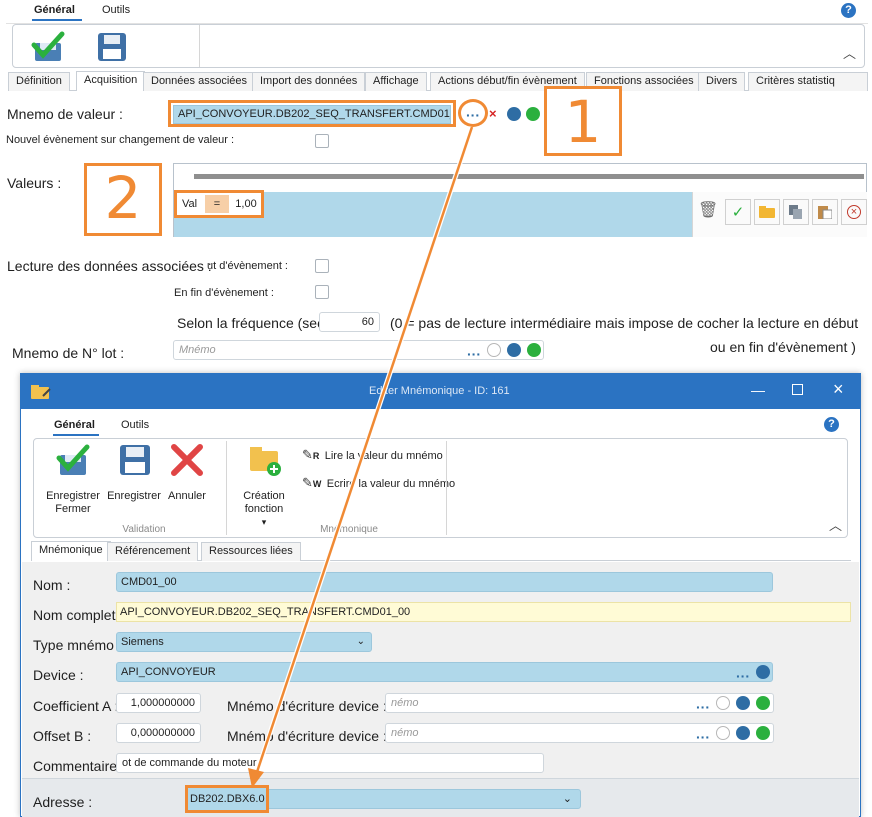 The image size is (872, 817). Describe the element at coordinates (48, 48) in the screenshot. I see `save-close-button` at that location.